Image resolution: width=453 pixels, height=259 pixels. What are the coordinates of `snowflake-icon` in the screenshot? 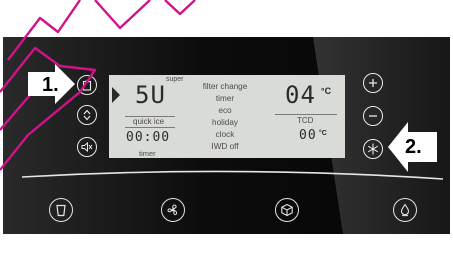 It's located at (373, 149).